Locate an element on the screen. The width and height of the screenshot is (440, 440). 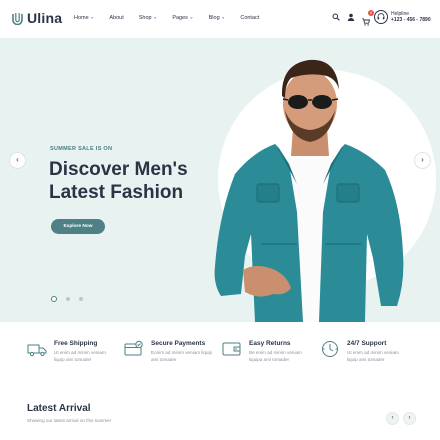
nav-label: About is located at coordinates (116, 18).